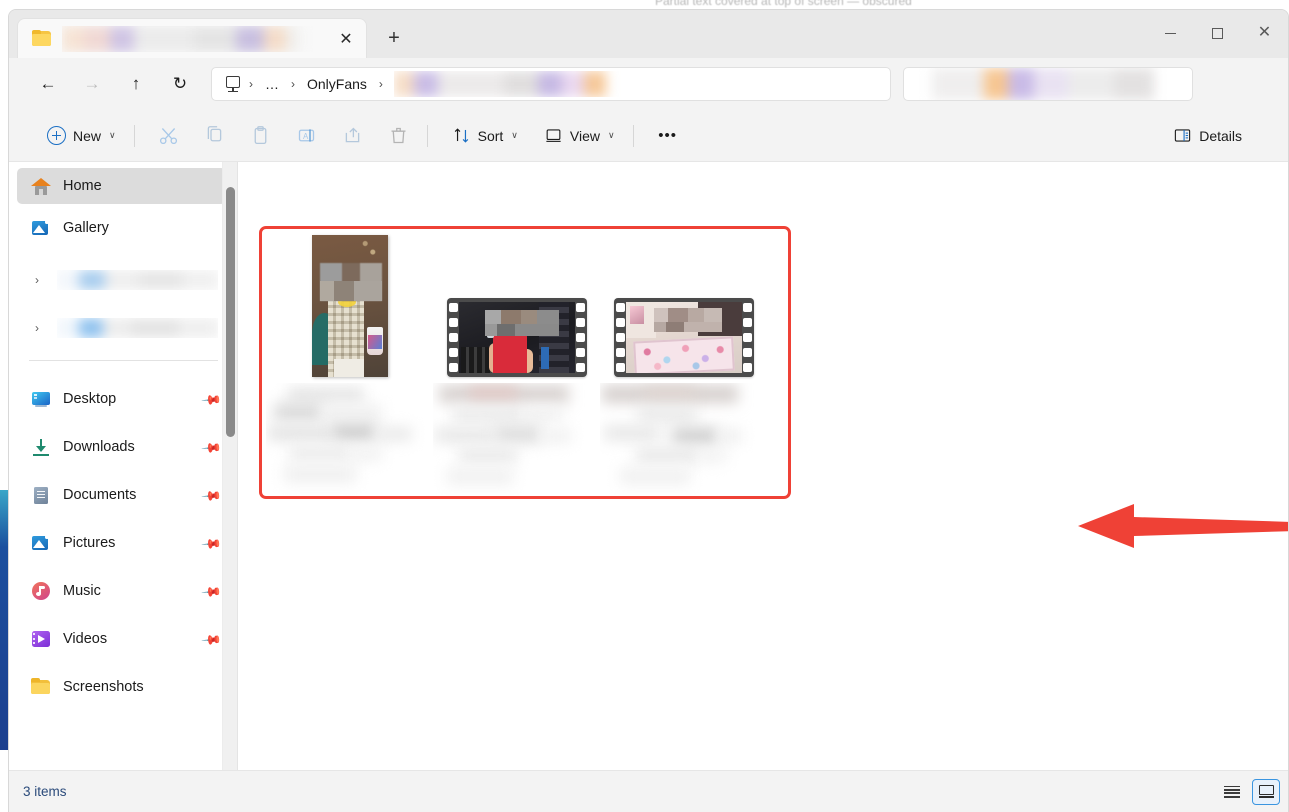 Image resolution: width=1289 pixels, height=812 pixels. Describe the element at coordinates (136, 84) in the screenshot. I see `up-button: ↑` at that location.